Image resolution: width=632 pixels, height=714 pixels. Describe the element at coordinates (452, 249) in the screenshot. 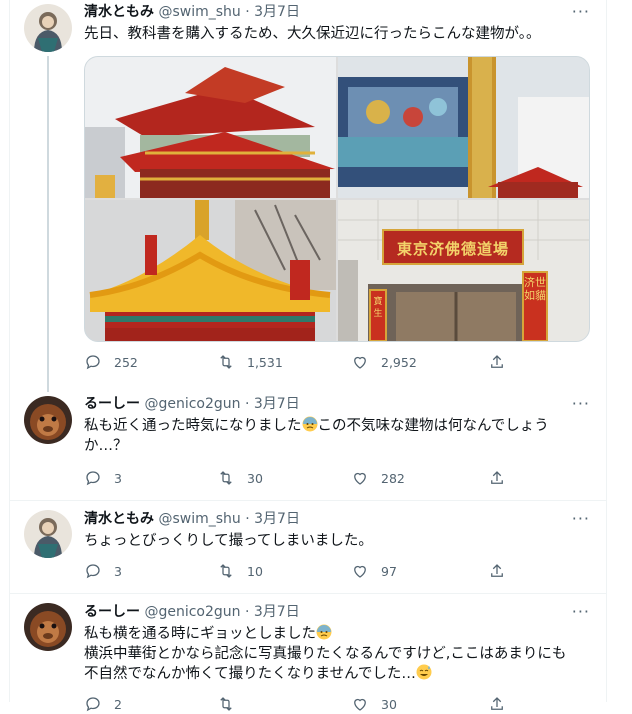

I see `photo-sign-text: 東京济佛德道場` at that location.